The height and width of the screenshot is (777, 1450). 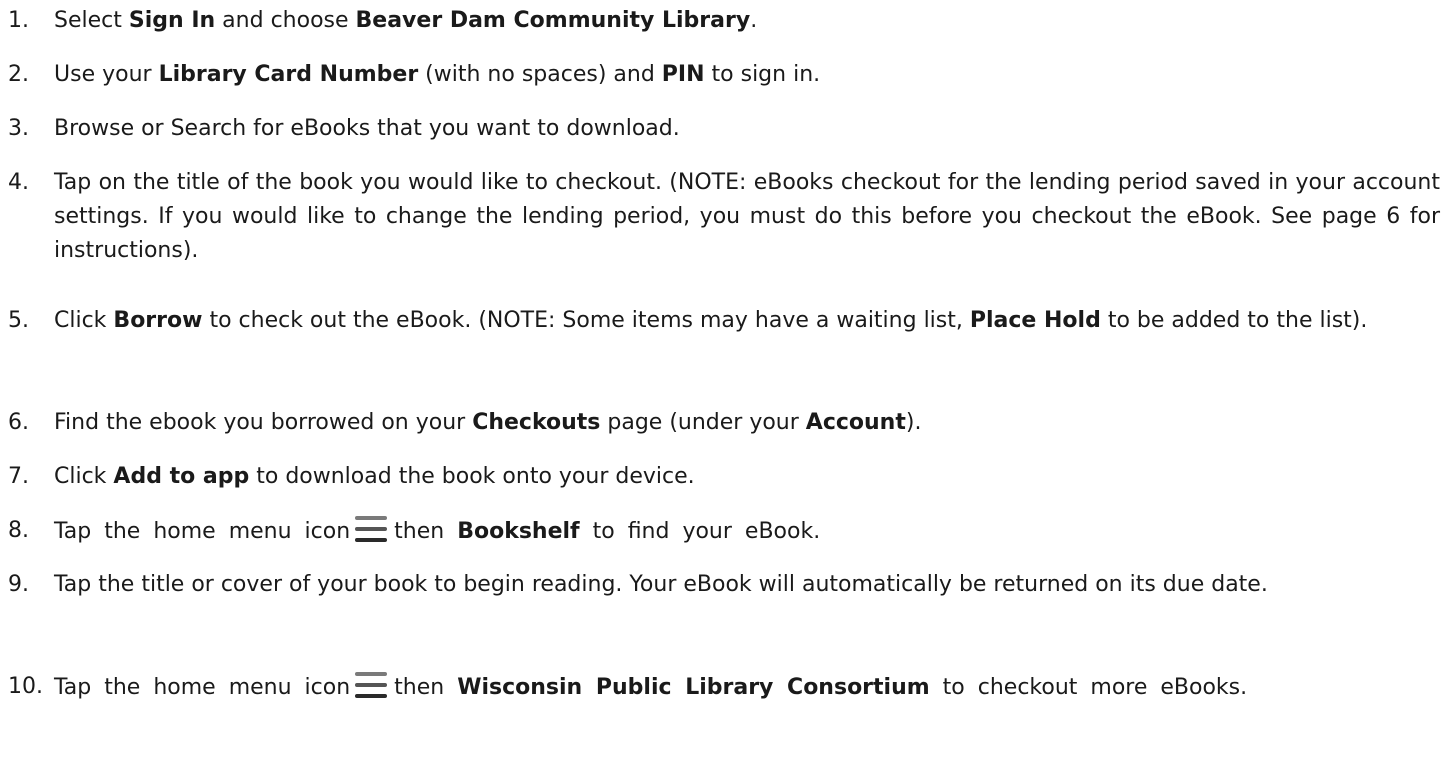 I want to click on step-text-segment: to checkout more eBooks., so click(x=1088, y=687).